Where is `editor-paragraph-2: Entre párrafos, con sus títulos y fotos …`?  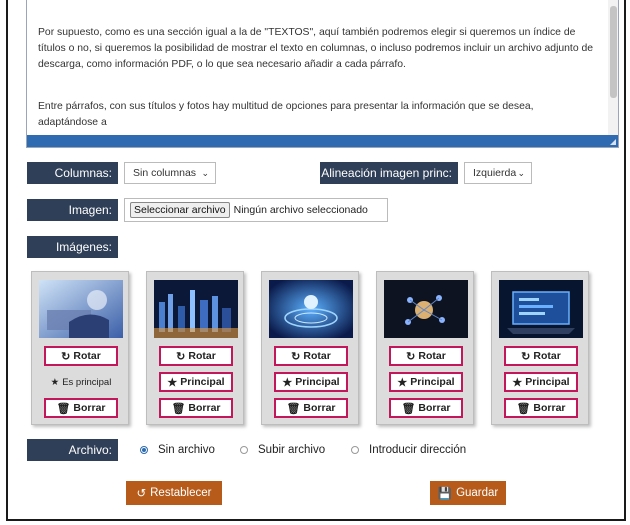 editor-paragraph-2: Entre párrafos, con sus títulos y fotos … is located at coordinates (286, 114).